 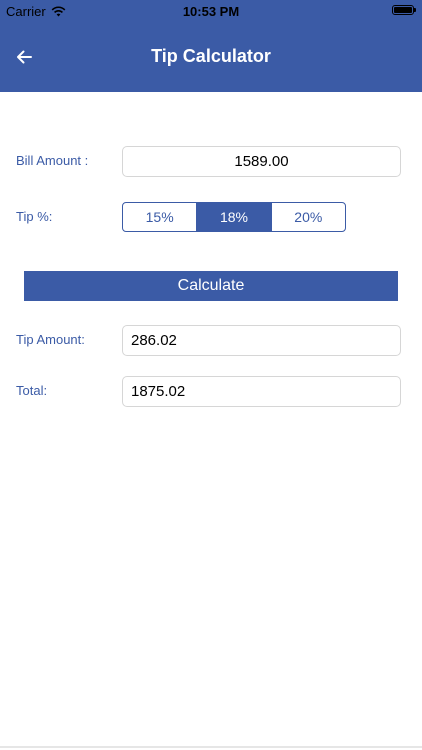 I want to click on bill-amount-input: 1589.00, so click(x=261, y=161).